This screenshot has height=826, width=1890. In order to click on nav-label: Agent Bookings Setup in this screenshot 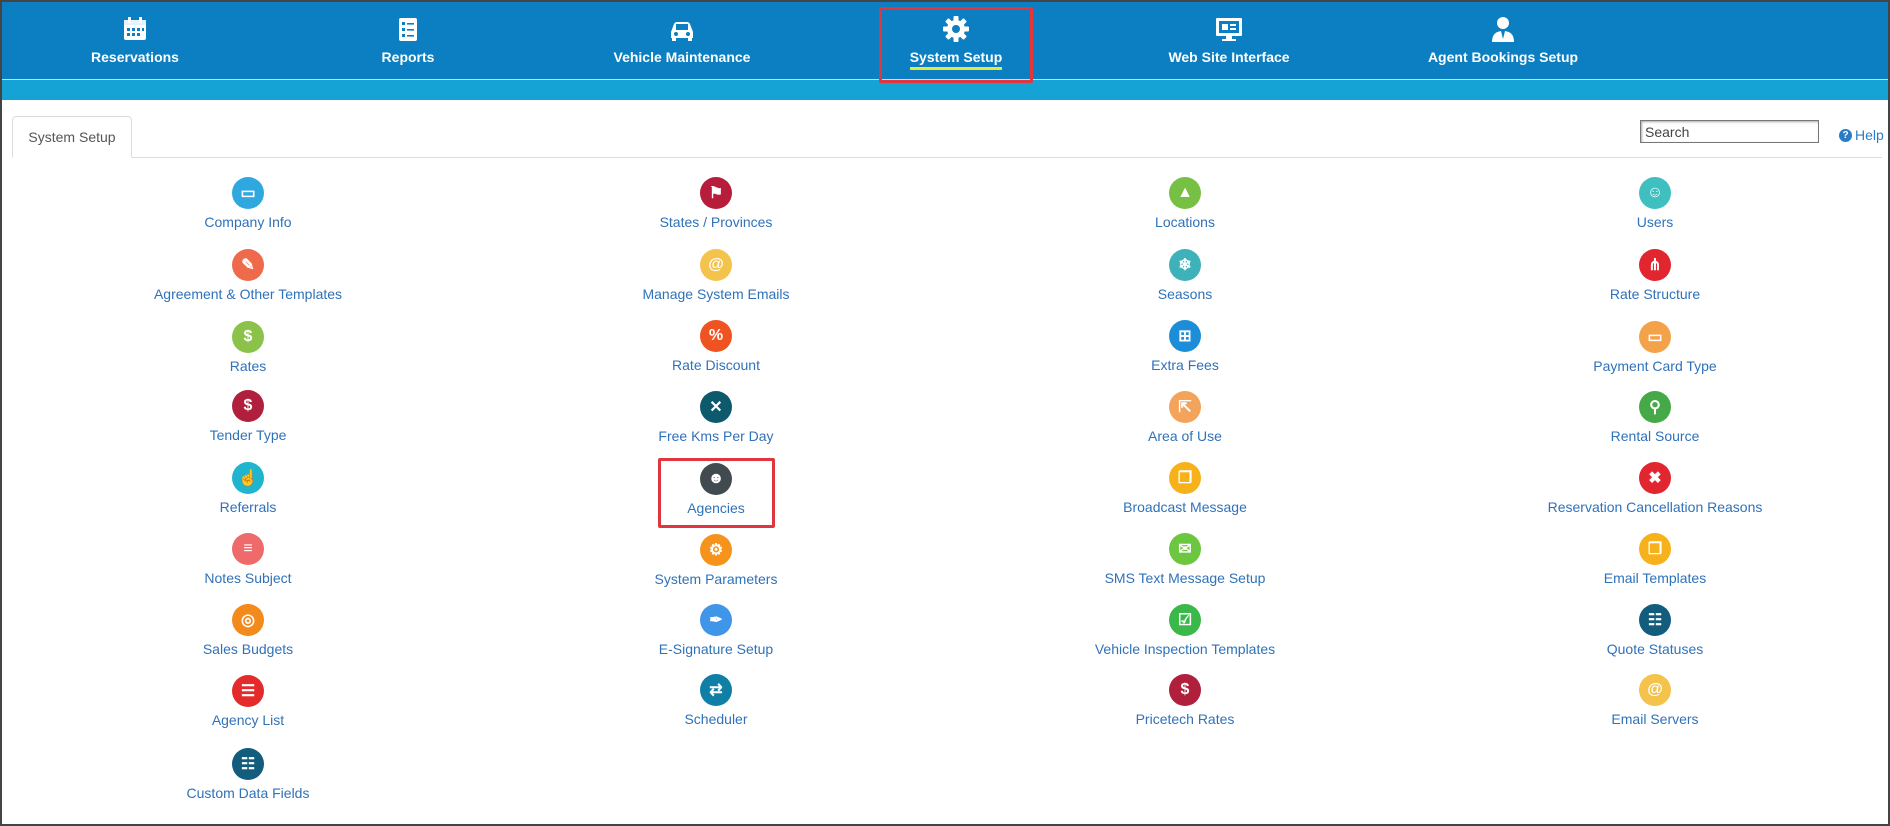, I will do `click(1503, 57)`.